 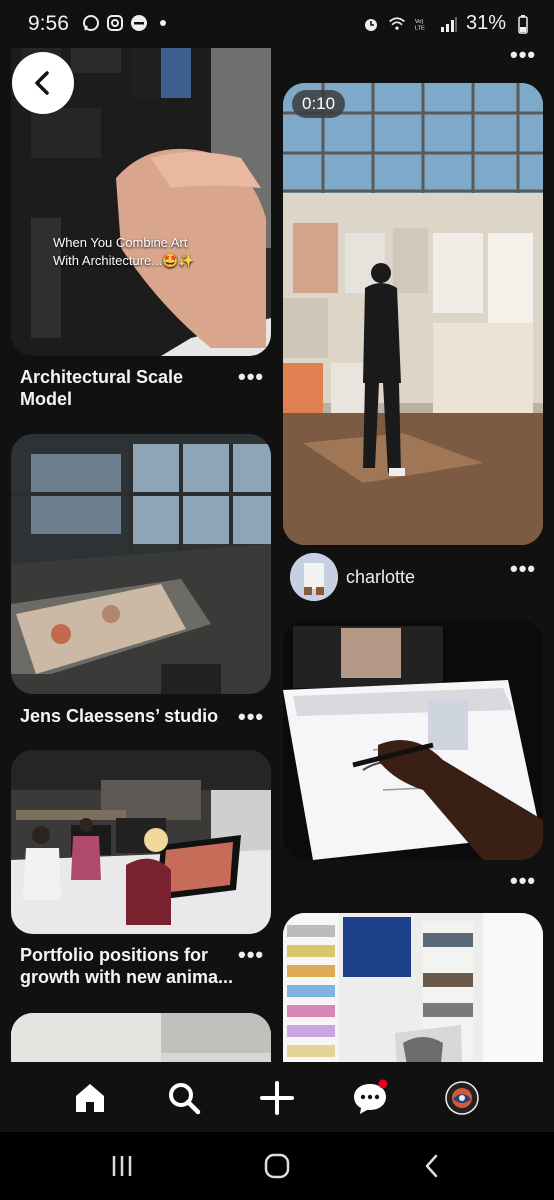 I want to click on pin-title-line1: Architectural Scale, so click(x=102, y=377).